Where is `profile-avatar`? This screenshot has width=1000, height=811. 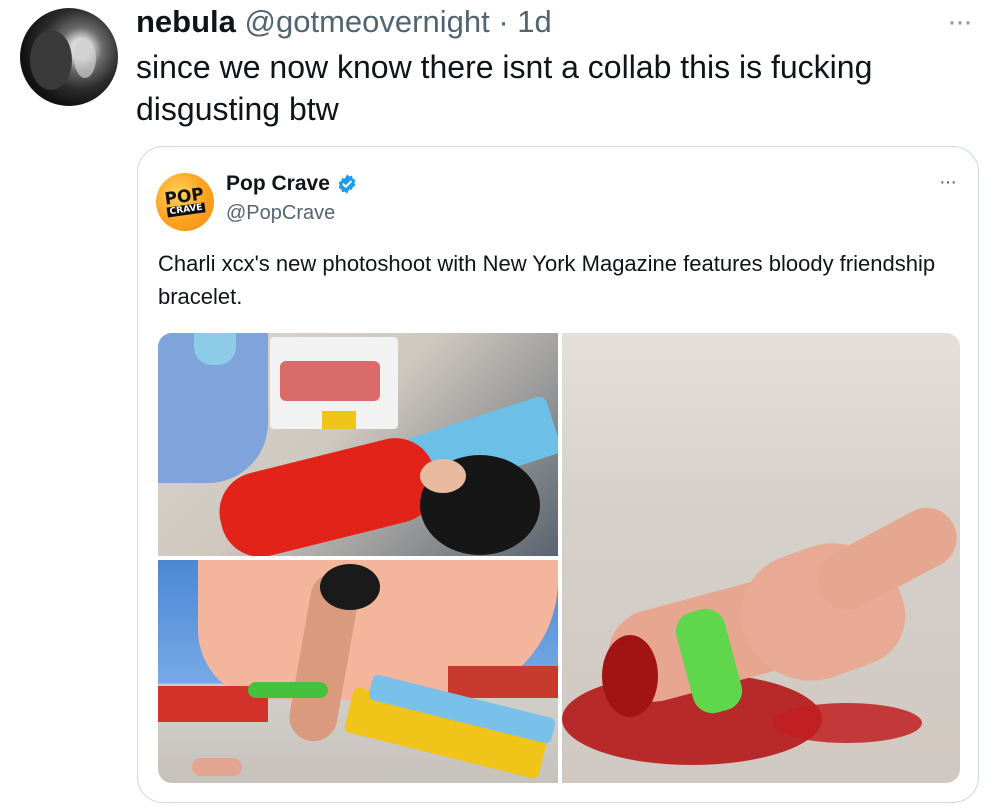
profile-avatar is located at coordinates (69, 57).